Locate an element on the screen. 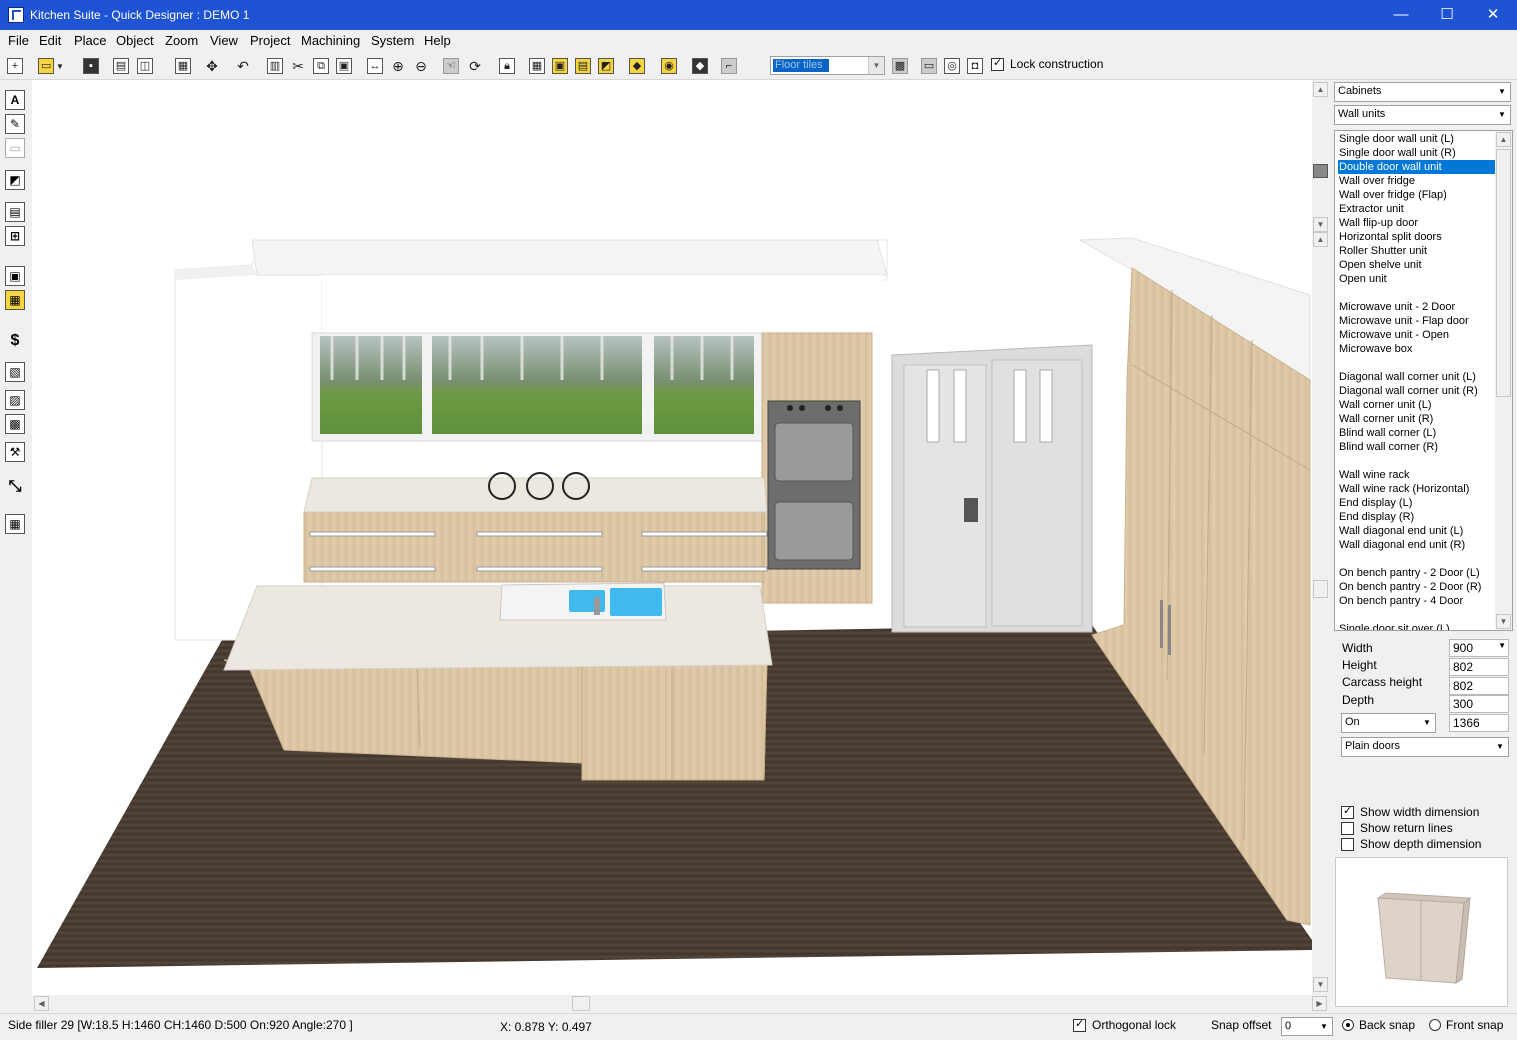  carcass-height-field: 802 is located at coordinates (1479, 686).